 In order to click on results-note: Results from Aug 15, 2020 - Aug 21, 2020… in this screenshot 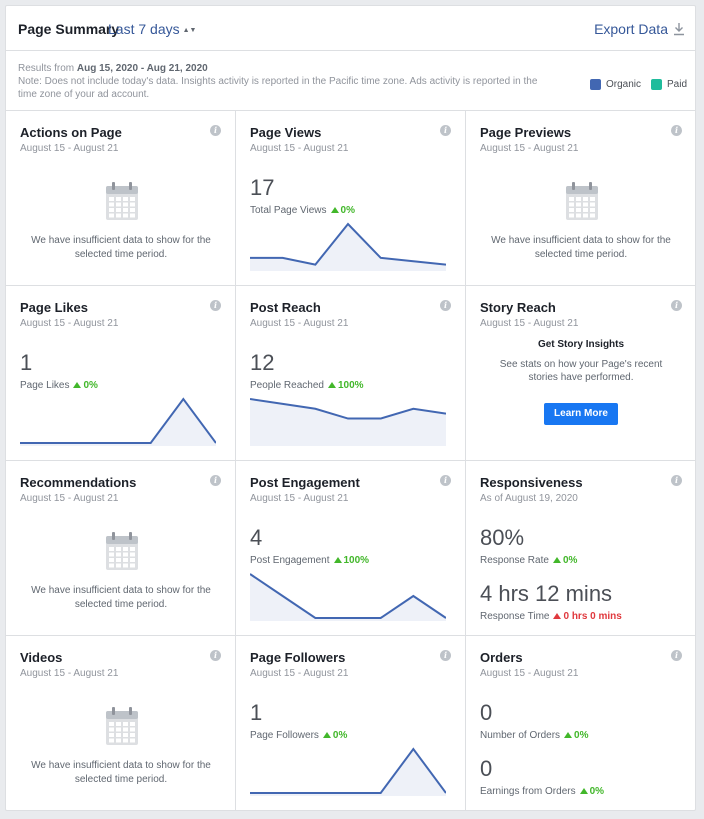, I will do `click(288, 81)`.